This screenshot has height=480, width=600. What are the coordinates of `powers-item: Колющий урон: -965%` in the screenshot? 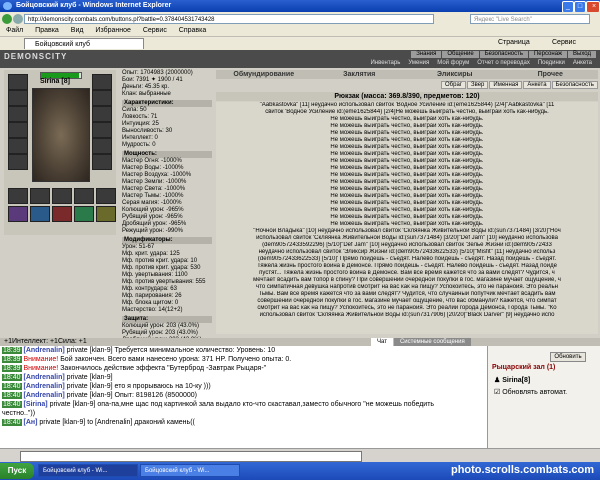 It's located at (153, 210).